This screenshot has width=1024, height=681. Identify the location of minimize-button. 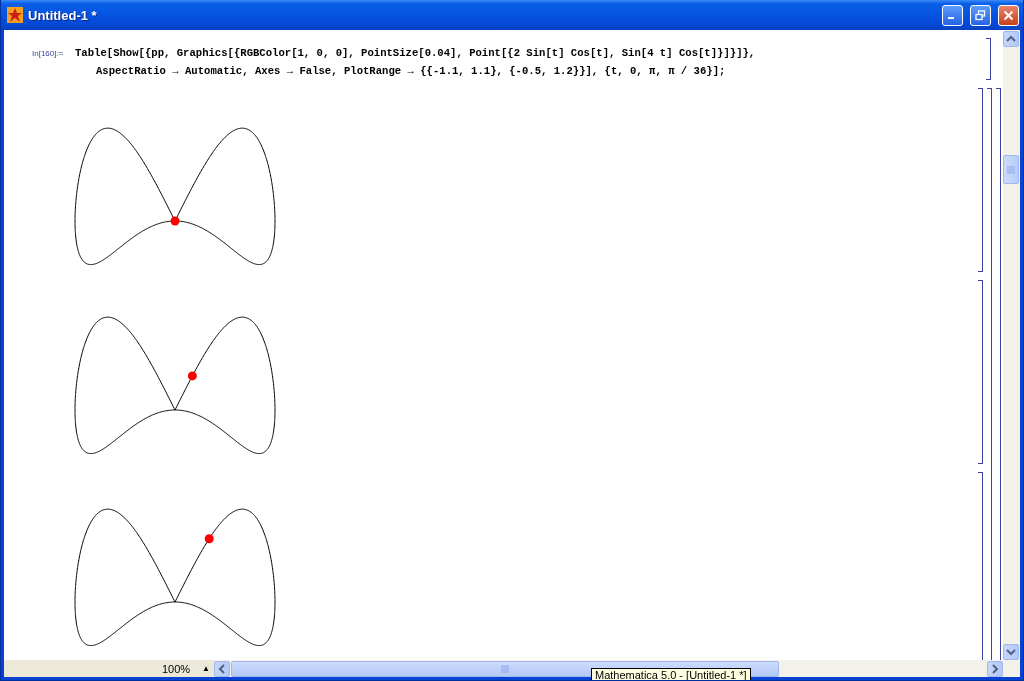
(952, 15).